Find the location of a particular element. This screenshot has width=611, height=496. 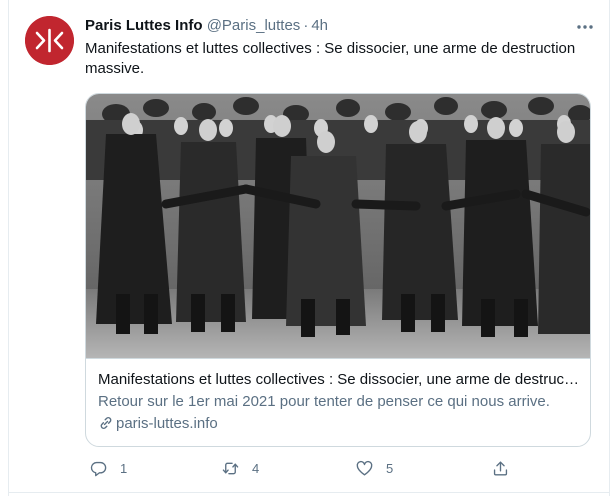

action-bar: 1 4 5 is located at coordinates (305, 468).